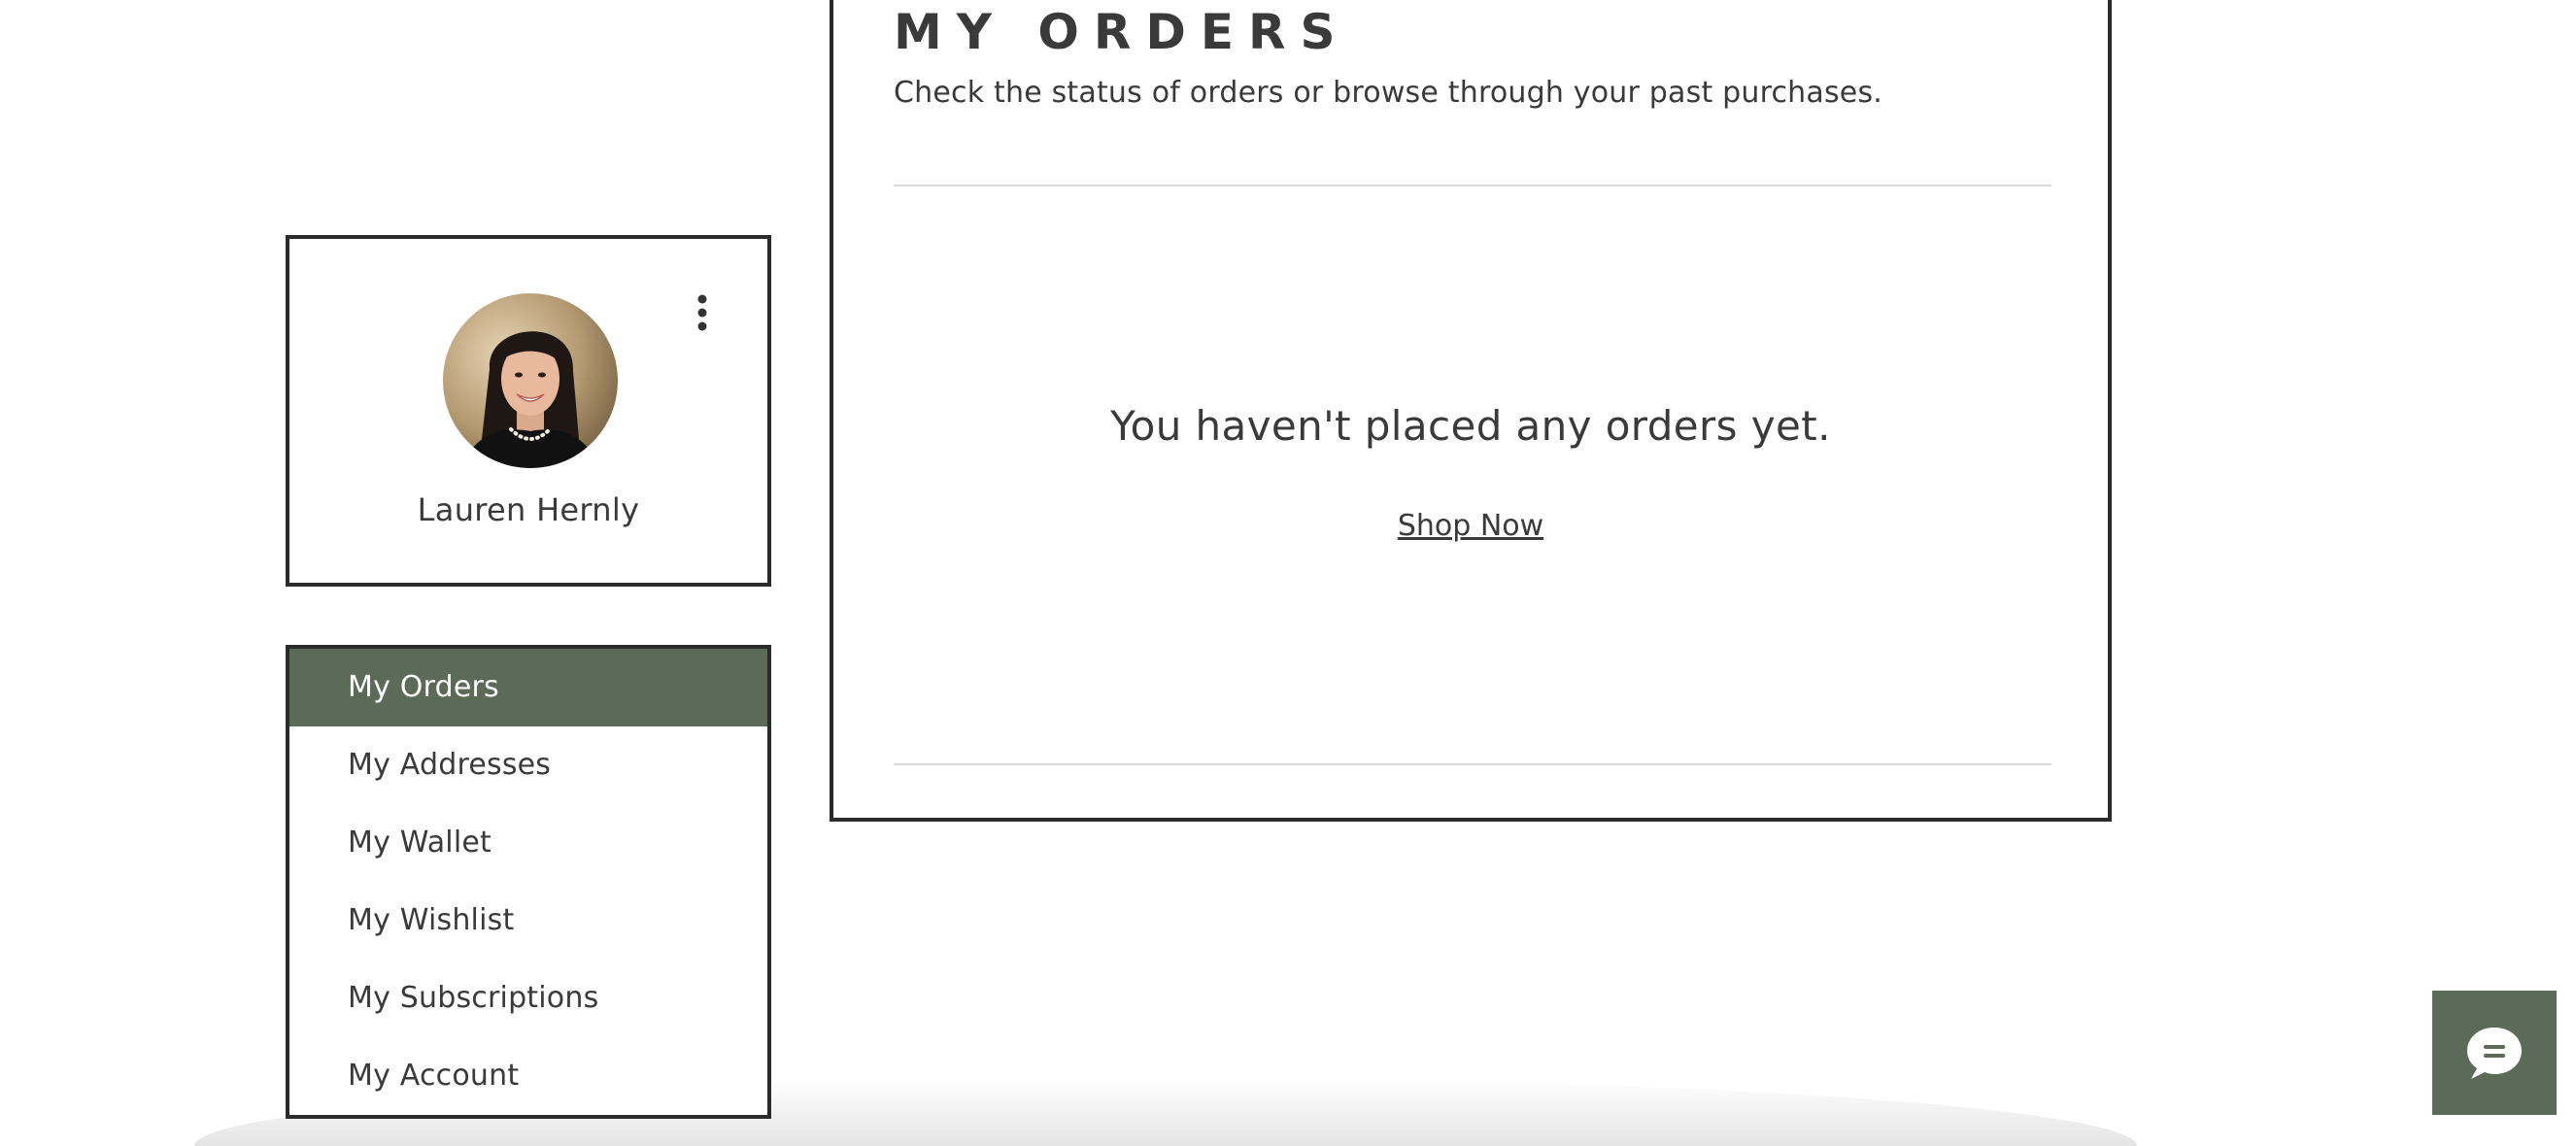 The image size is (2576, 1146). Describe the element at coordinates (528, 687) in the screenshot. I see `nav-item-my-orders: My Orders` at that location.